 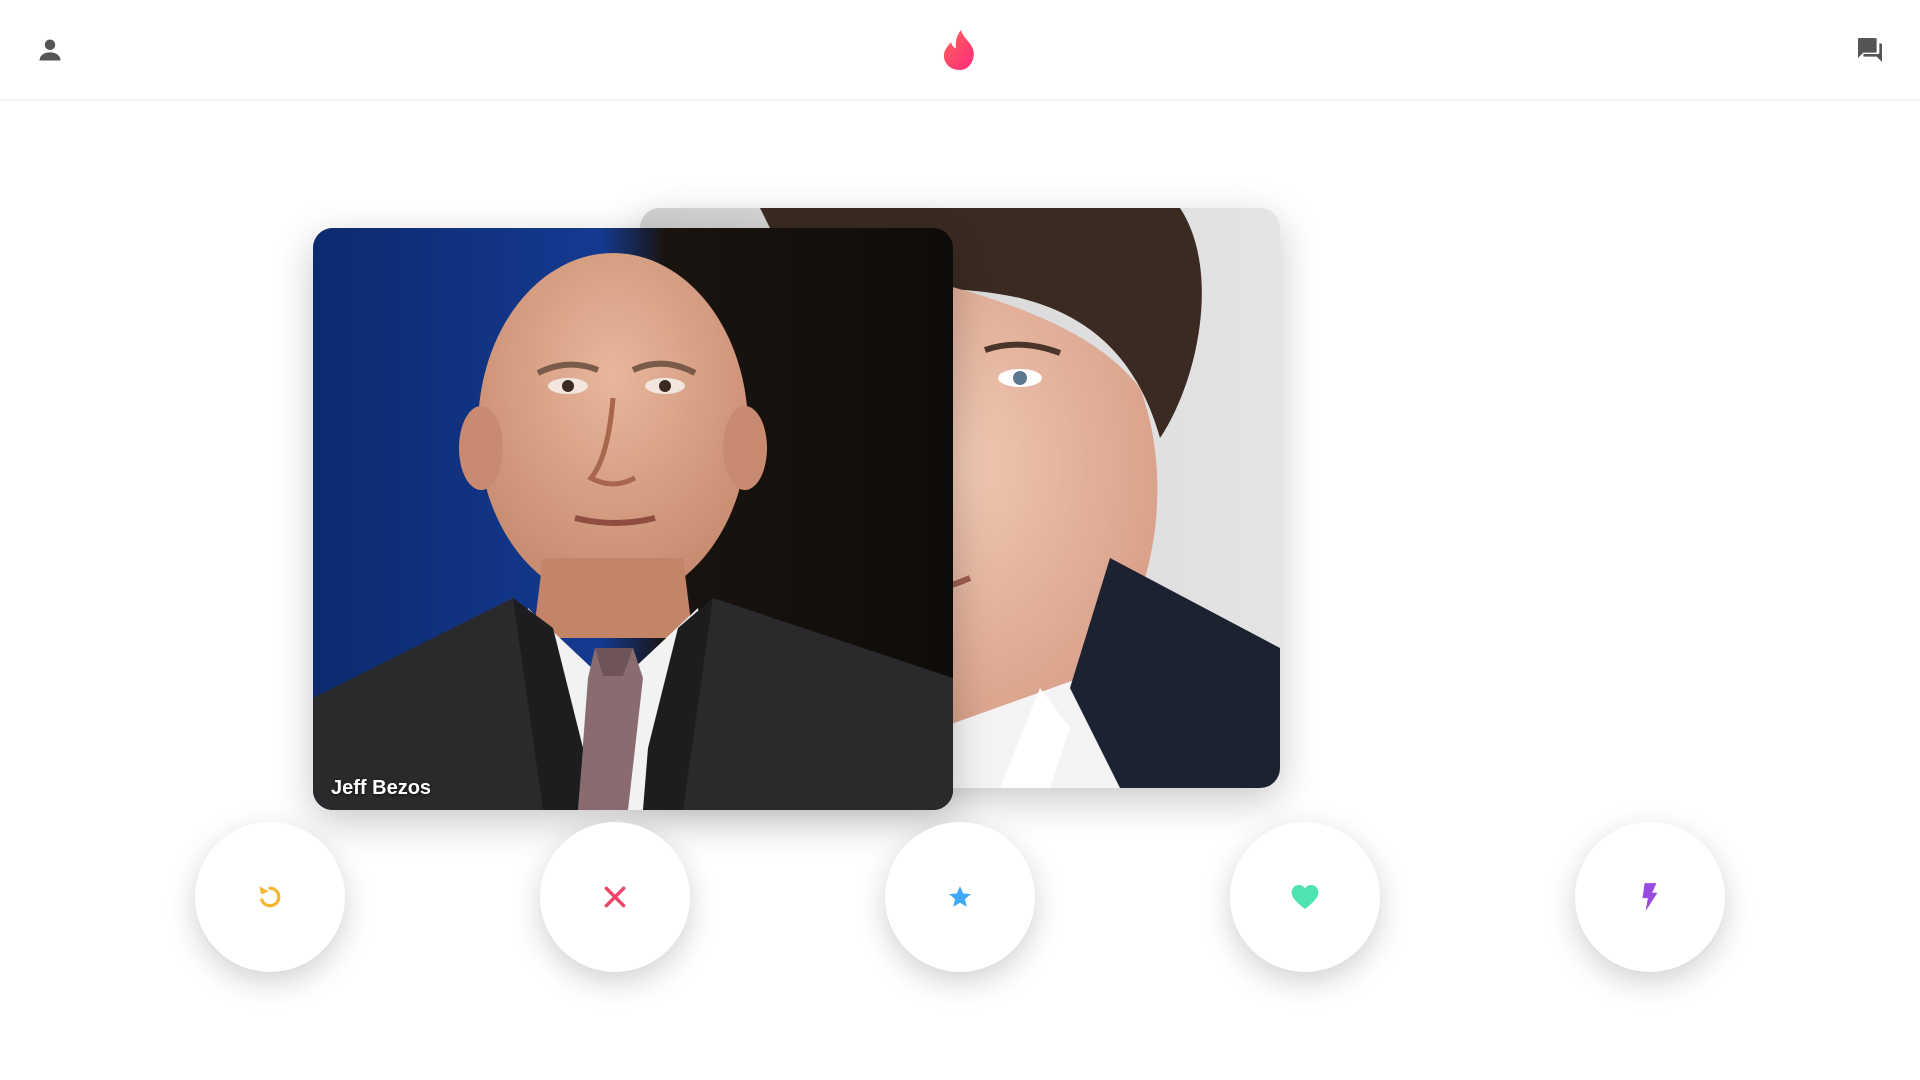 I want to click on super-like-button, so click(x=960, y=897).